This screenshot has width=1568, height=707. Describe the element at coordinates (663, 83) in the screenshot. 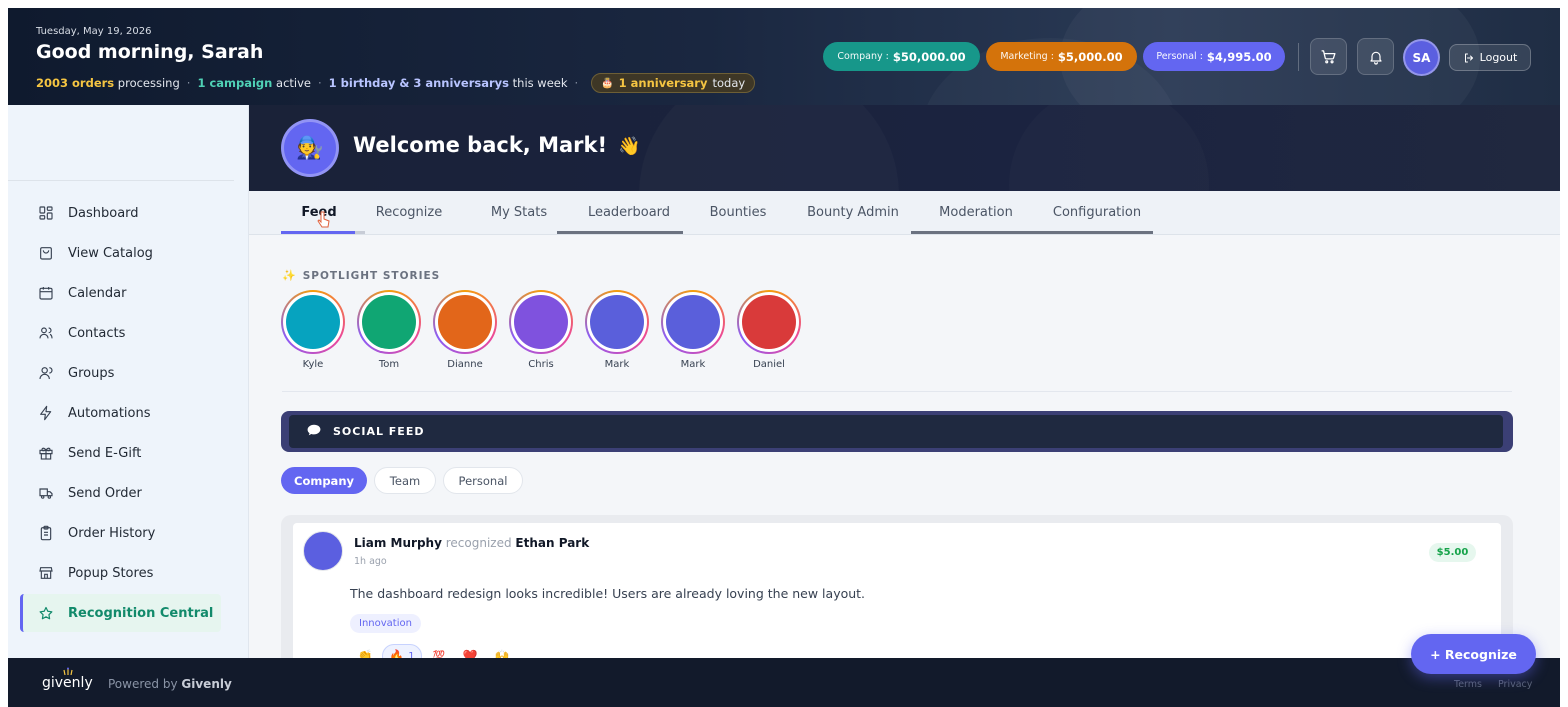

I see `anniversary-count: 1 anniversary` at that location.